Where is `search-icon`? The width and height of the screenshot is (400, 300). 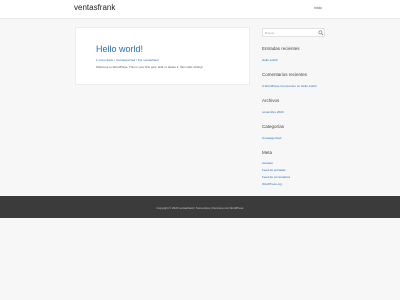
search-icon is located at coordinates (321, 33).